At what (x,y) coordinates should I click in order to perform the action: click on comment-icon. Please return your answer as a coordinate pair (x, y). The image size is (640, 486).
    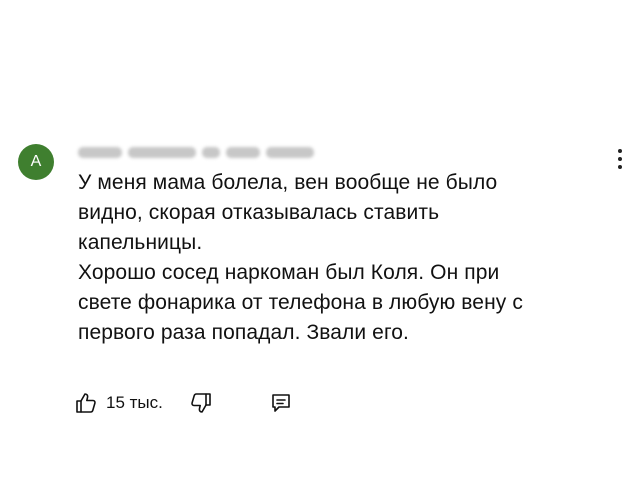
    Looking at the image, I should click on (281, 403).